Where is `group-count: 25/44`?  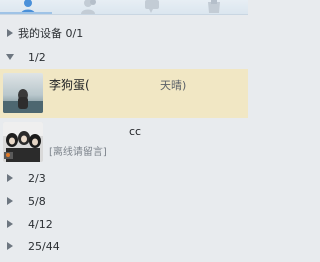 group-count: 25/44 is located at coordinates (44, 246).